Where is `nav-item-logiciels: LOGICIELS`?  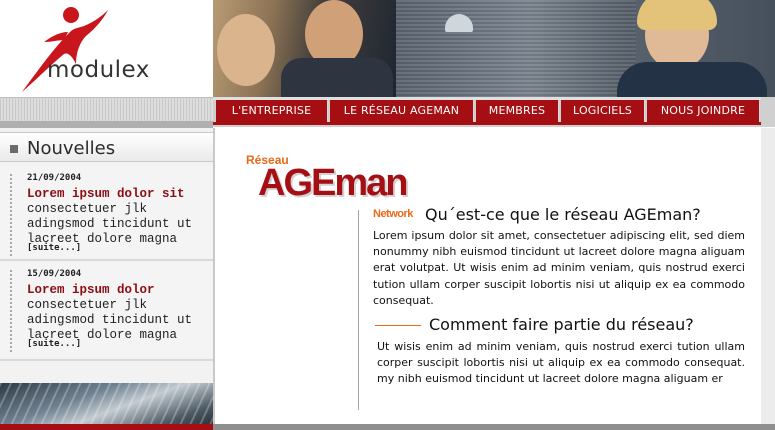
nav-item-logiciels: LOGICIELS is located at coordinates (603, 111).